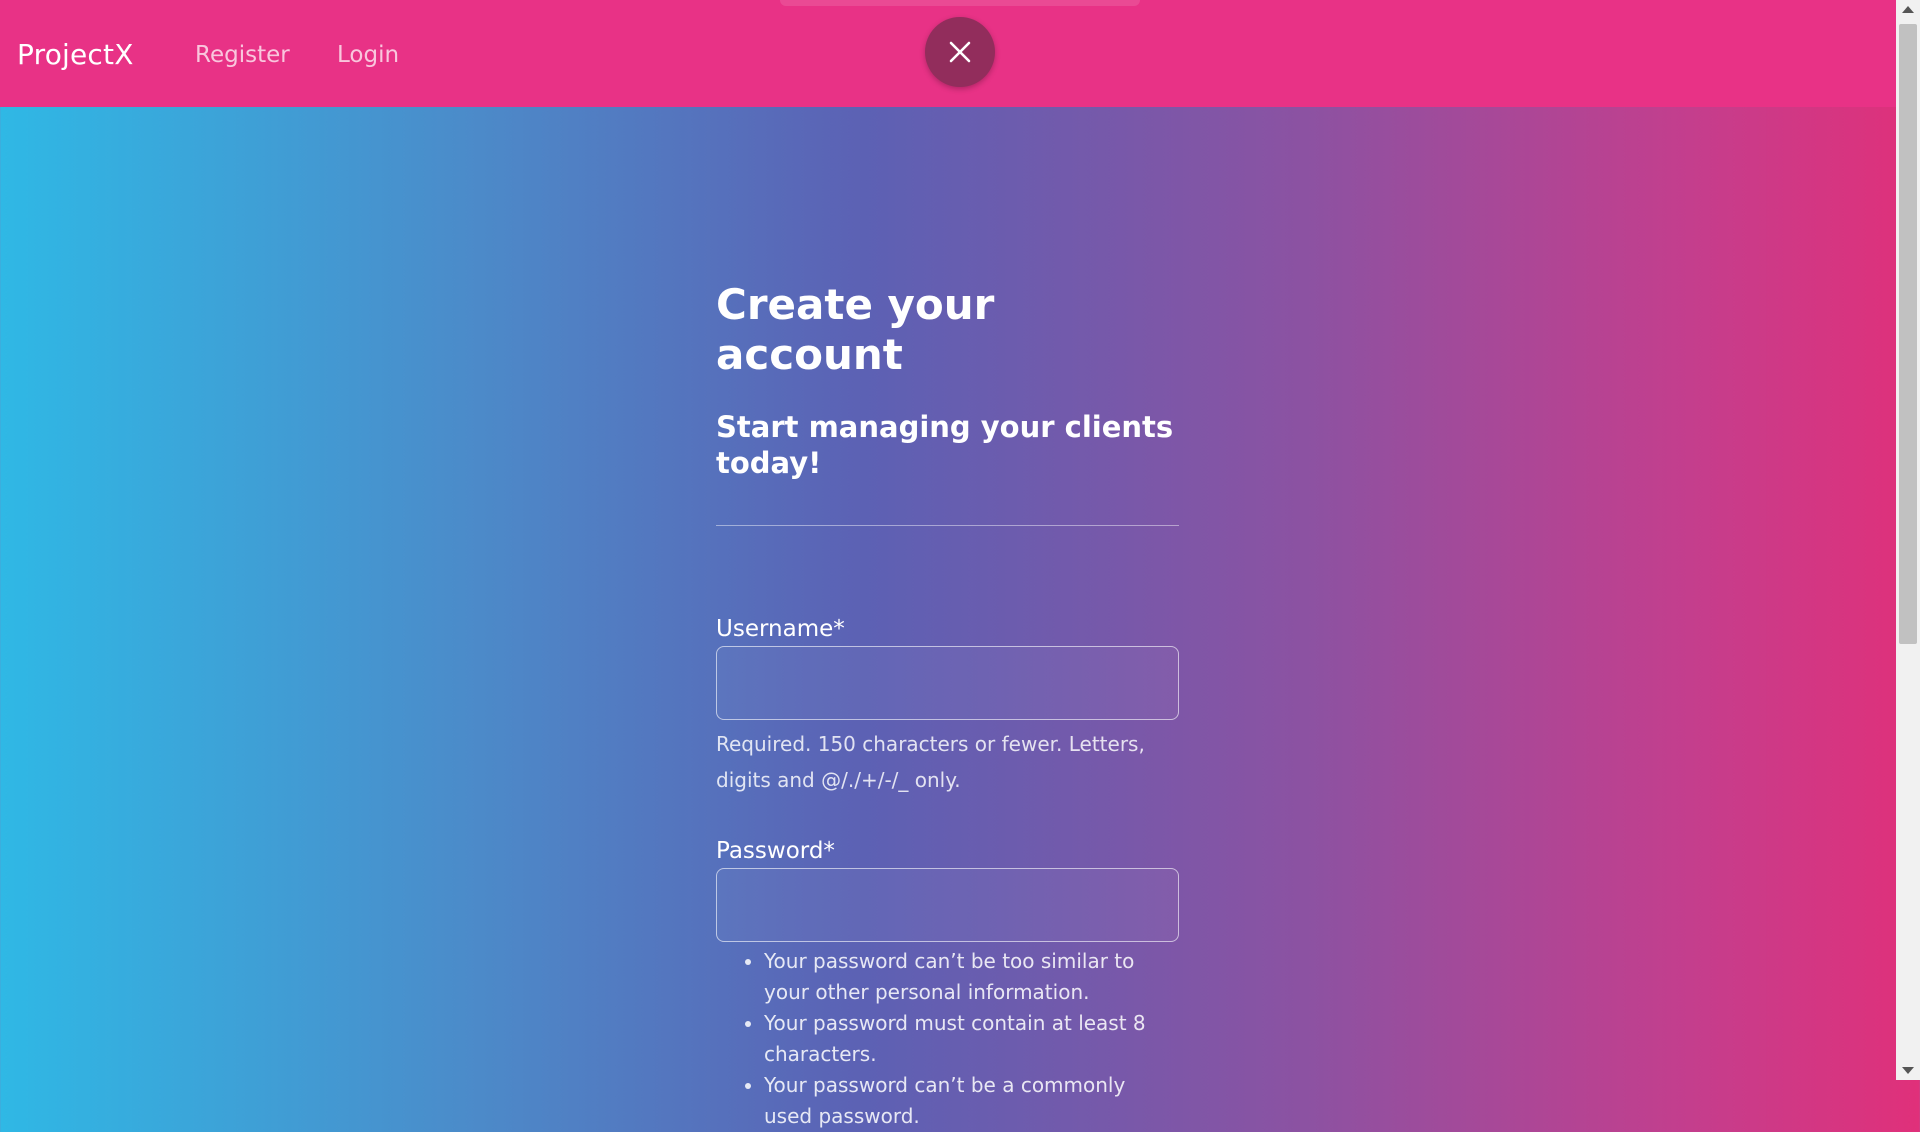  What do you see at coordinates (1908, 334) in the screenshot?
I see `scrollbar-thumb` at bounding box center [1908, 334].